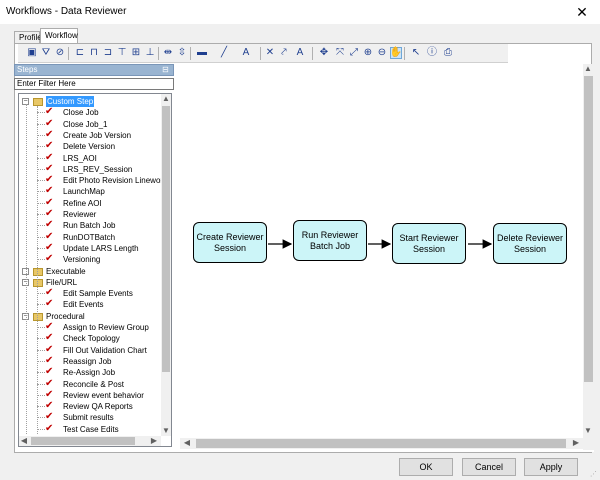 This screenshot has height=480, width=600. What do you see at coordinates (83, 441) in the screenshot?
I see `tree-hscroll-thumb` at bounding box center [83, 441].